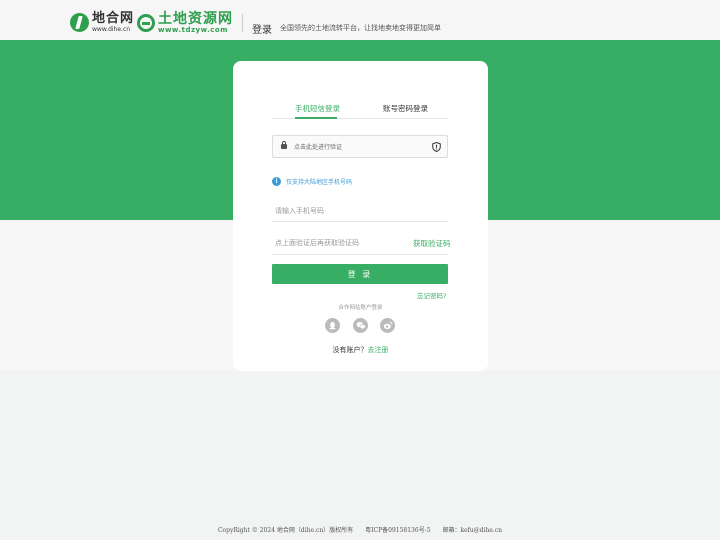 The height and width of the screenshot is (540, 720). I want to click on tdzyw-logo-name: 土地资源网, so click(195, 19).